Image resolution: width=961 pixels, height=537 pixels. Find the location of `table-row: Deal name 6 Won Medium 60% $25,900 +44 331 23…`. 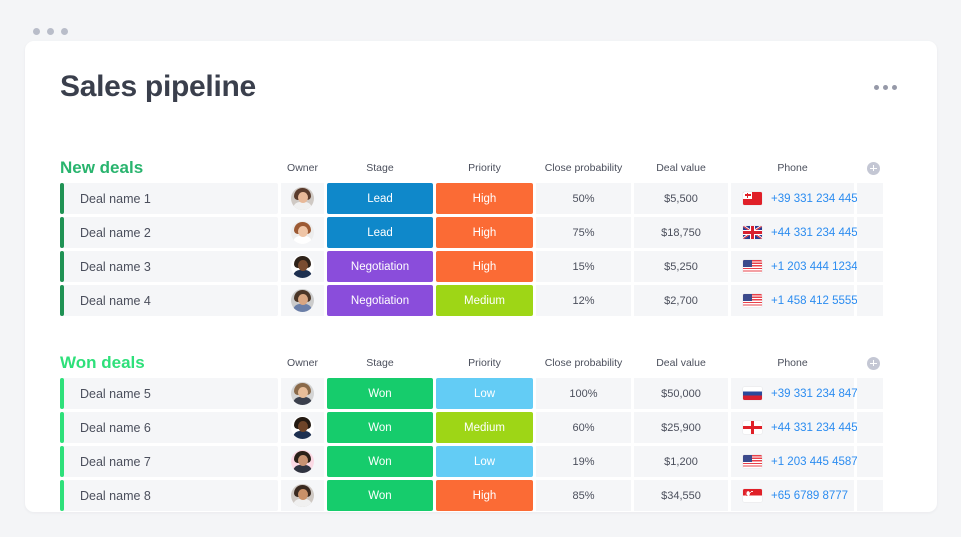

table-row: Deal name 6 Won Medium 60% $25,900 +44 331 23… is located at coordinates (487, 427).